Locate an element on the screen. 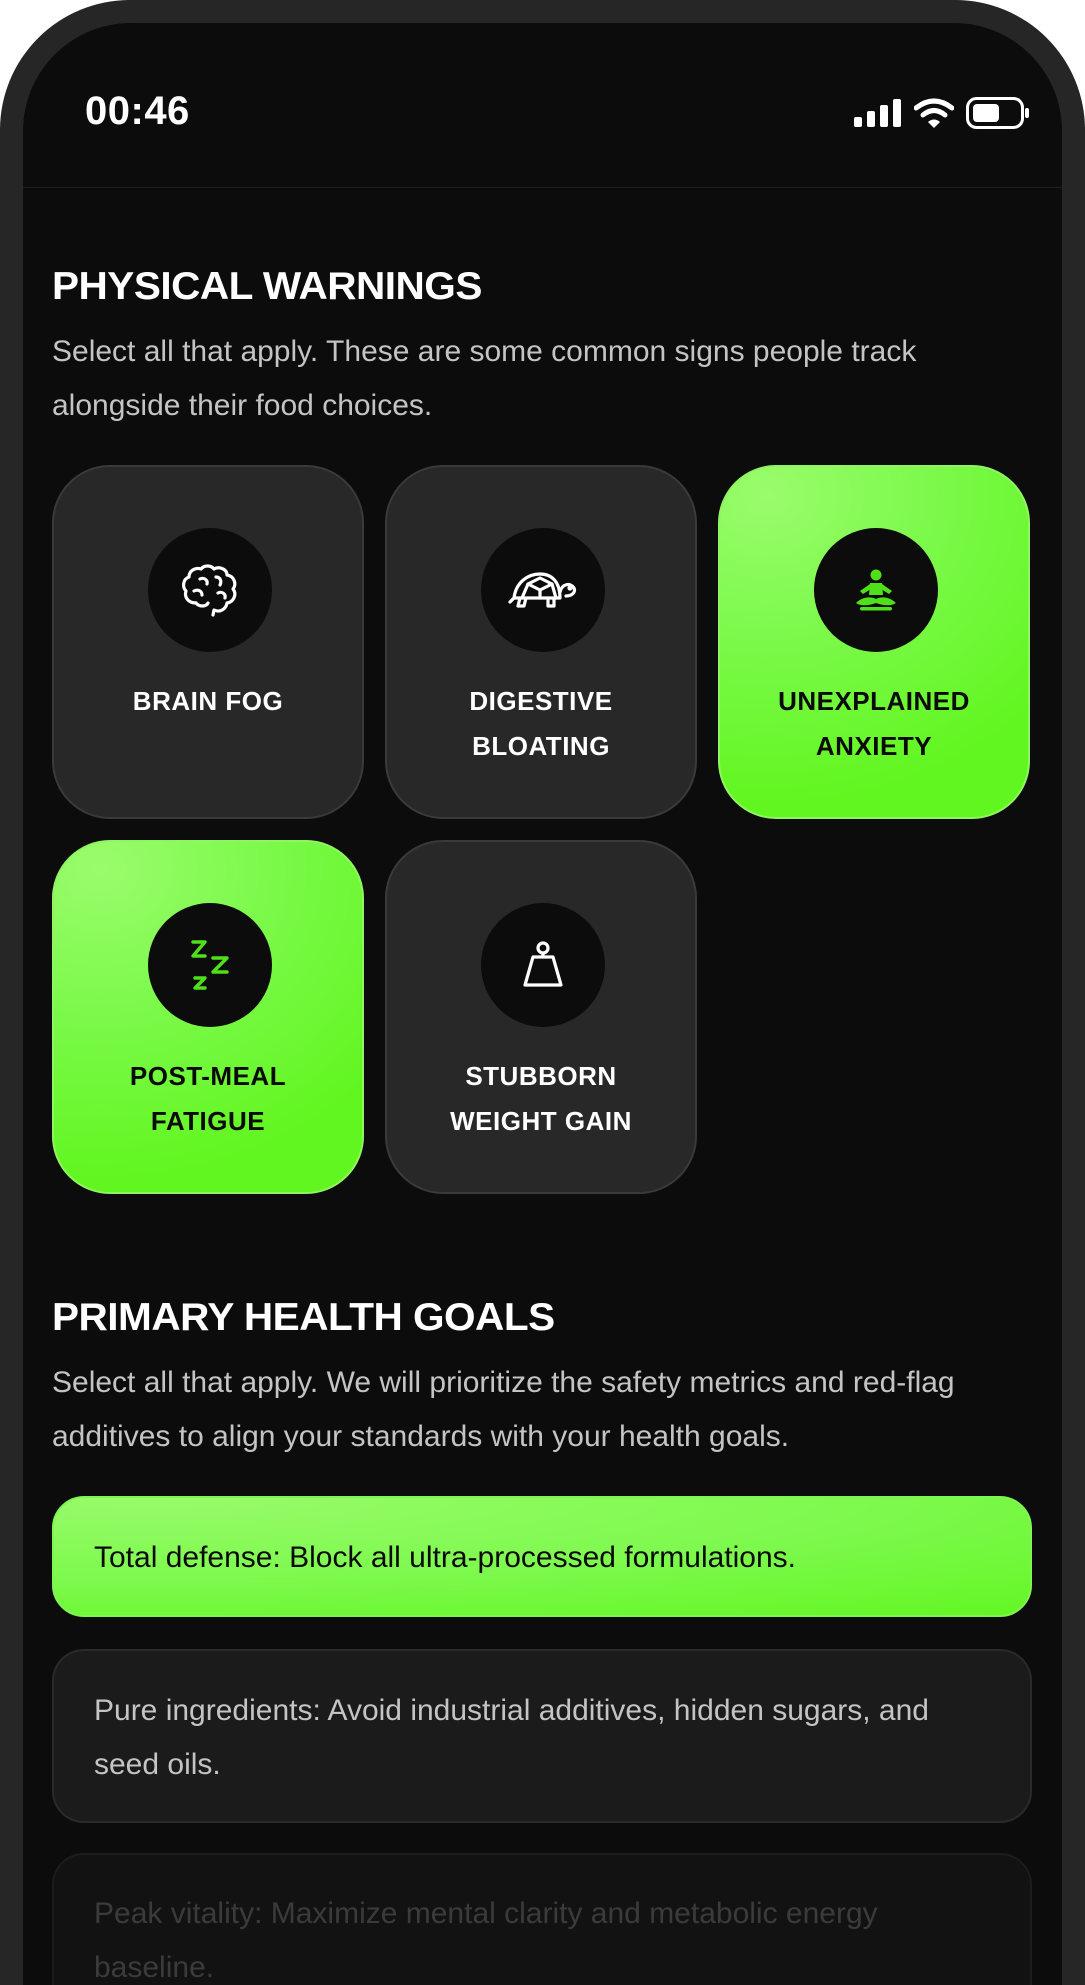 This screenshot has height=1985, width=1085. status-divider is located at coordinates (542, 187).